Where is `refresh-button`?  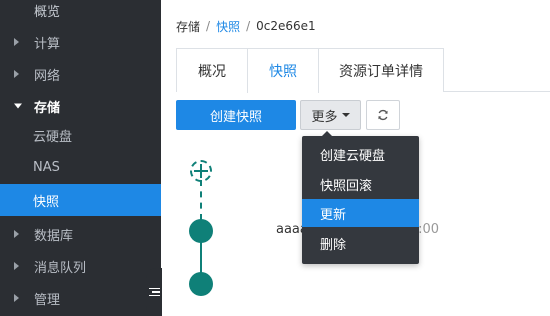 refresh-button is located at coordinates (383, 115).